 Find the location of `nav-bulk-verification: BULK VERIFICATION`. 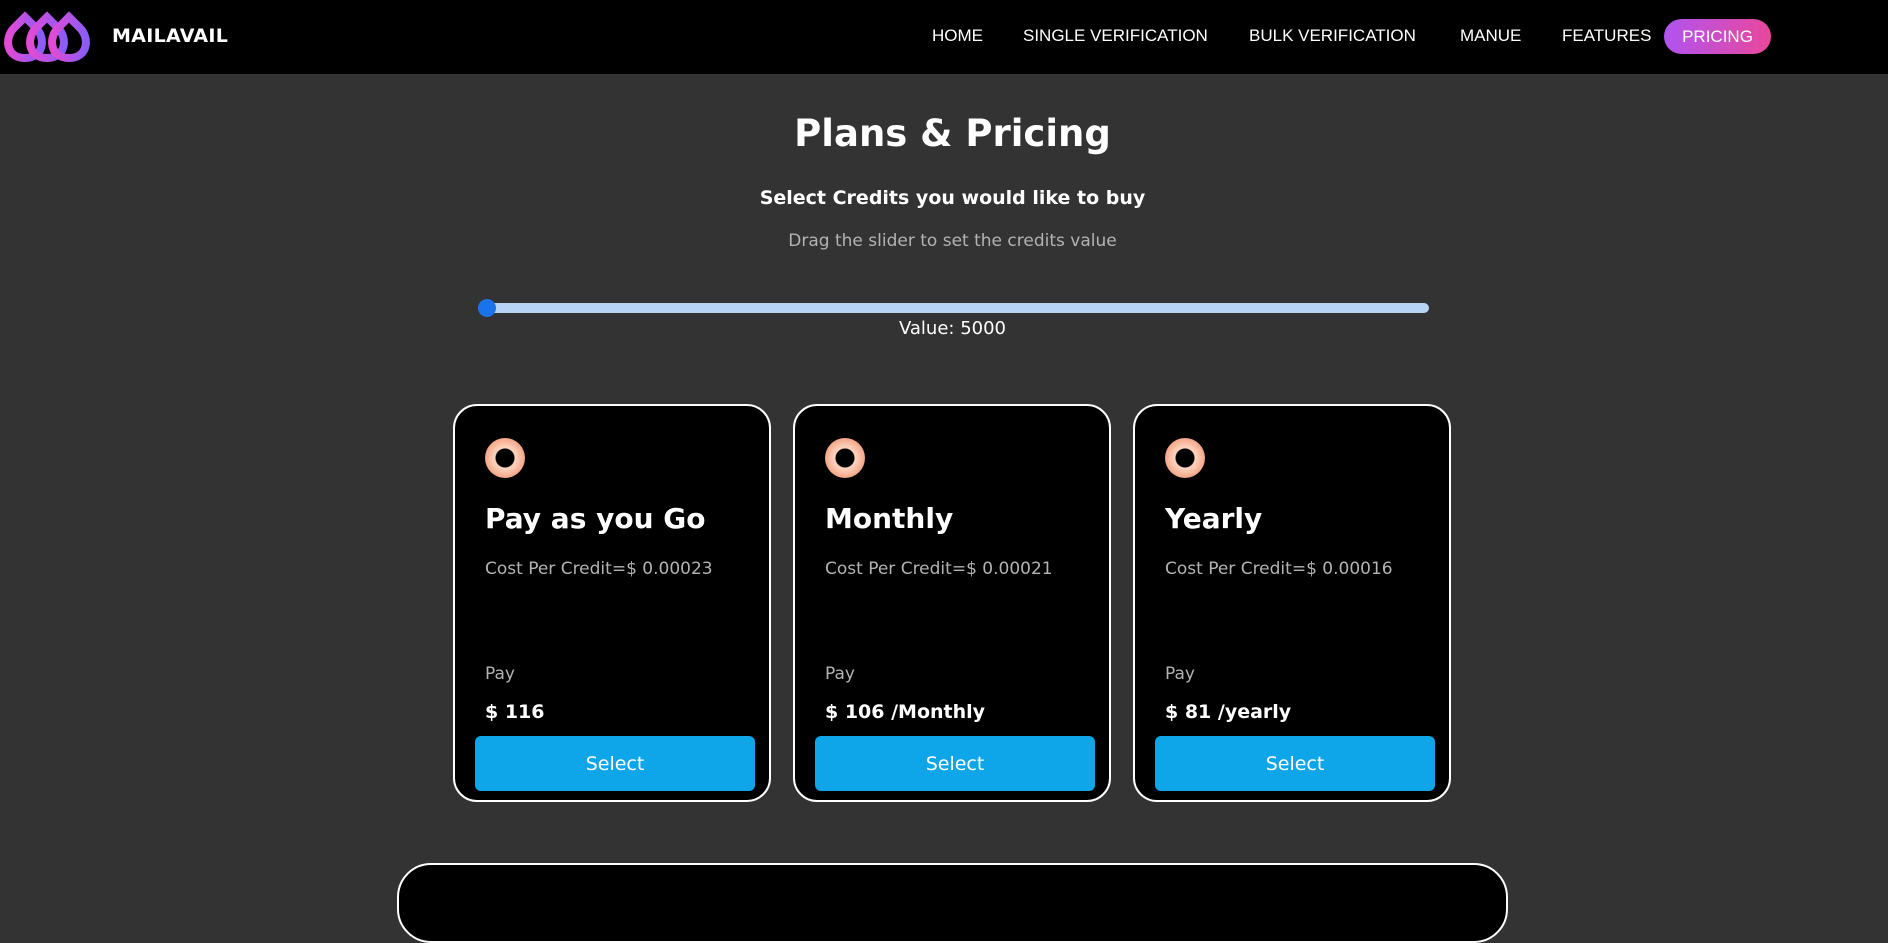

nav-bulk-verification: BULK VERIFICATION is located at coordinates (1332, 36).